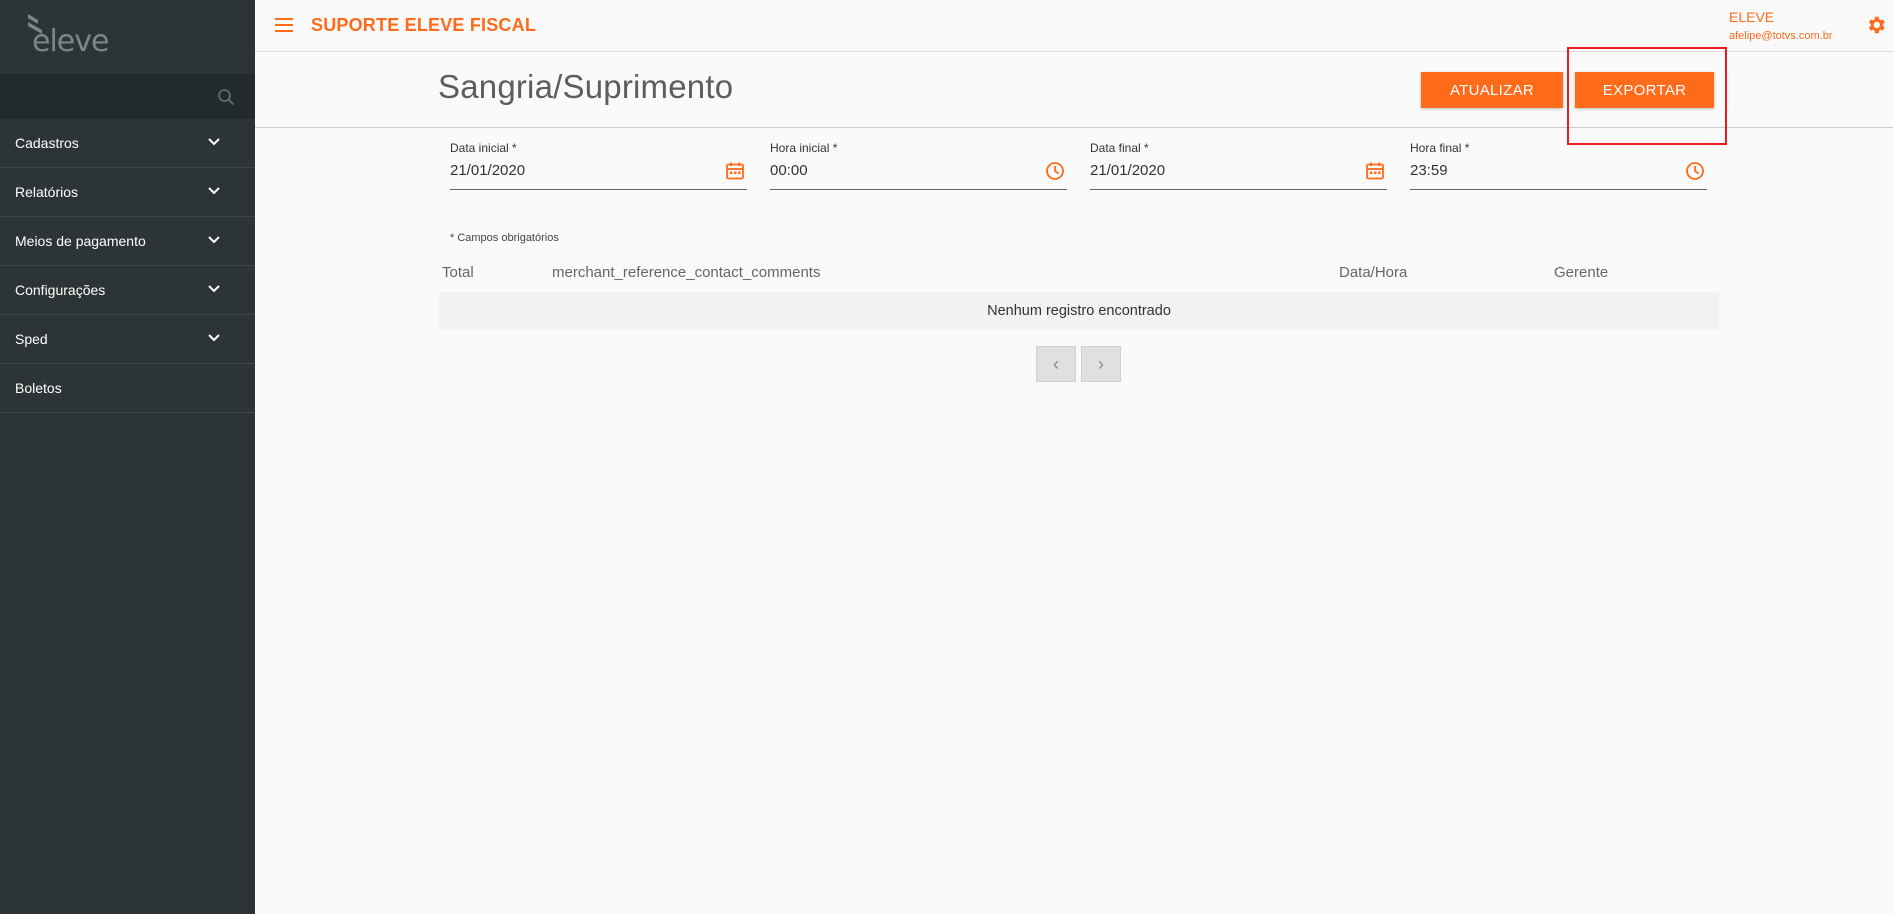 This screenshot has width=1893, height=914. What do you see at coordinates (580, 170) in the screenshot?
I see `data-inicial-input` at bounding box center [580, 170].